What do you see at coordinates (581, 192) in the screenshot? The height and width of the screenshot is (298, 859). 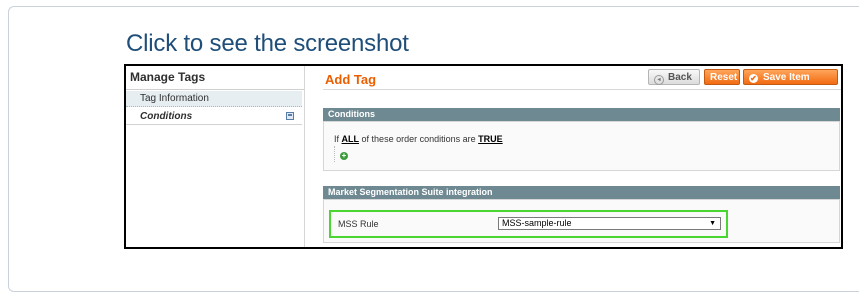 I see `mss-section-header: Market Segmentation Suite integration` at bounding box center [581, 192].